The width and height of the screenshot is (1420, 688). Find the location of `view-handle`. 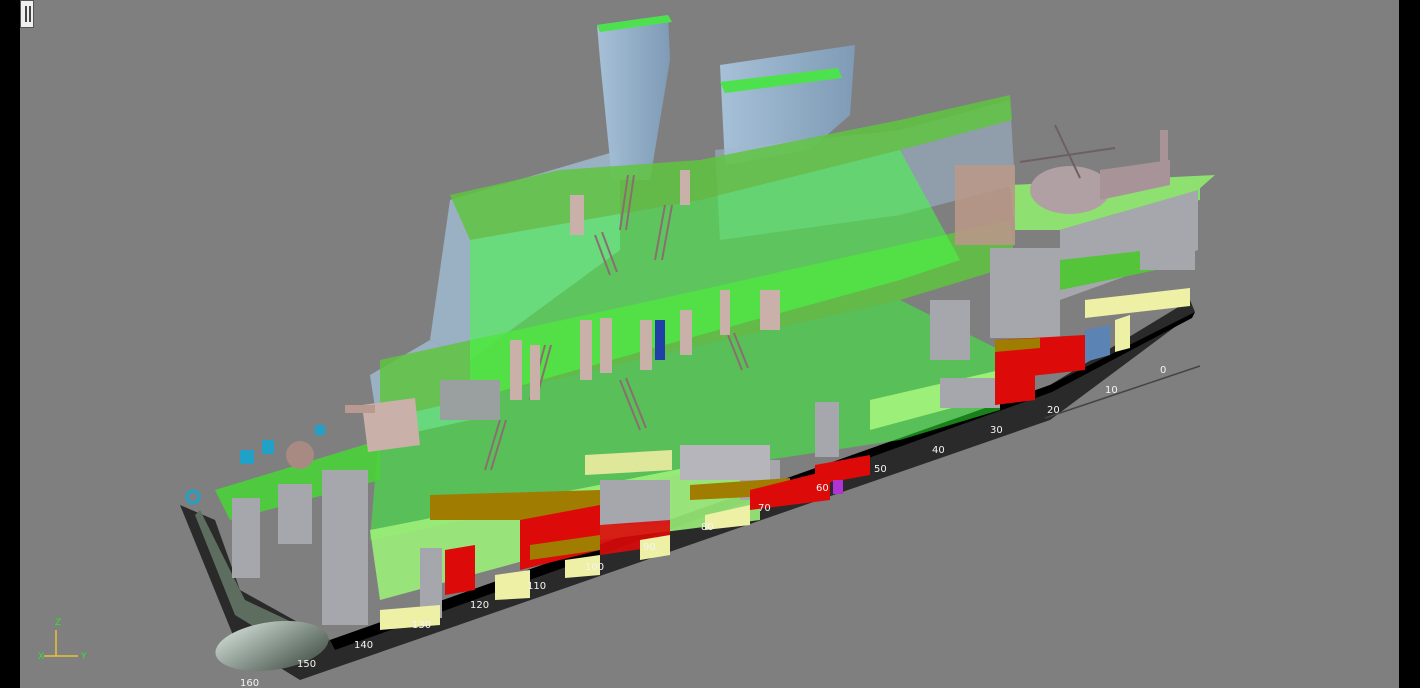

view-handle is located at coordinates (27, 14).